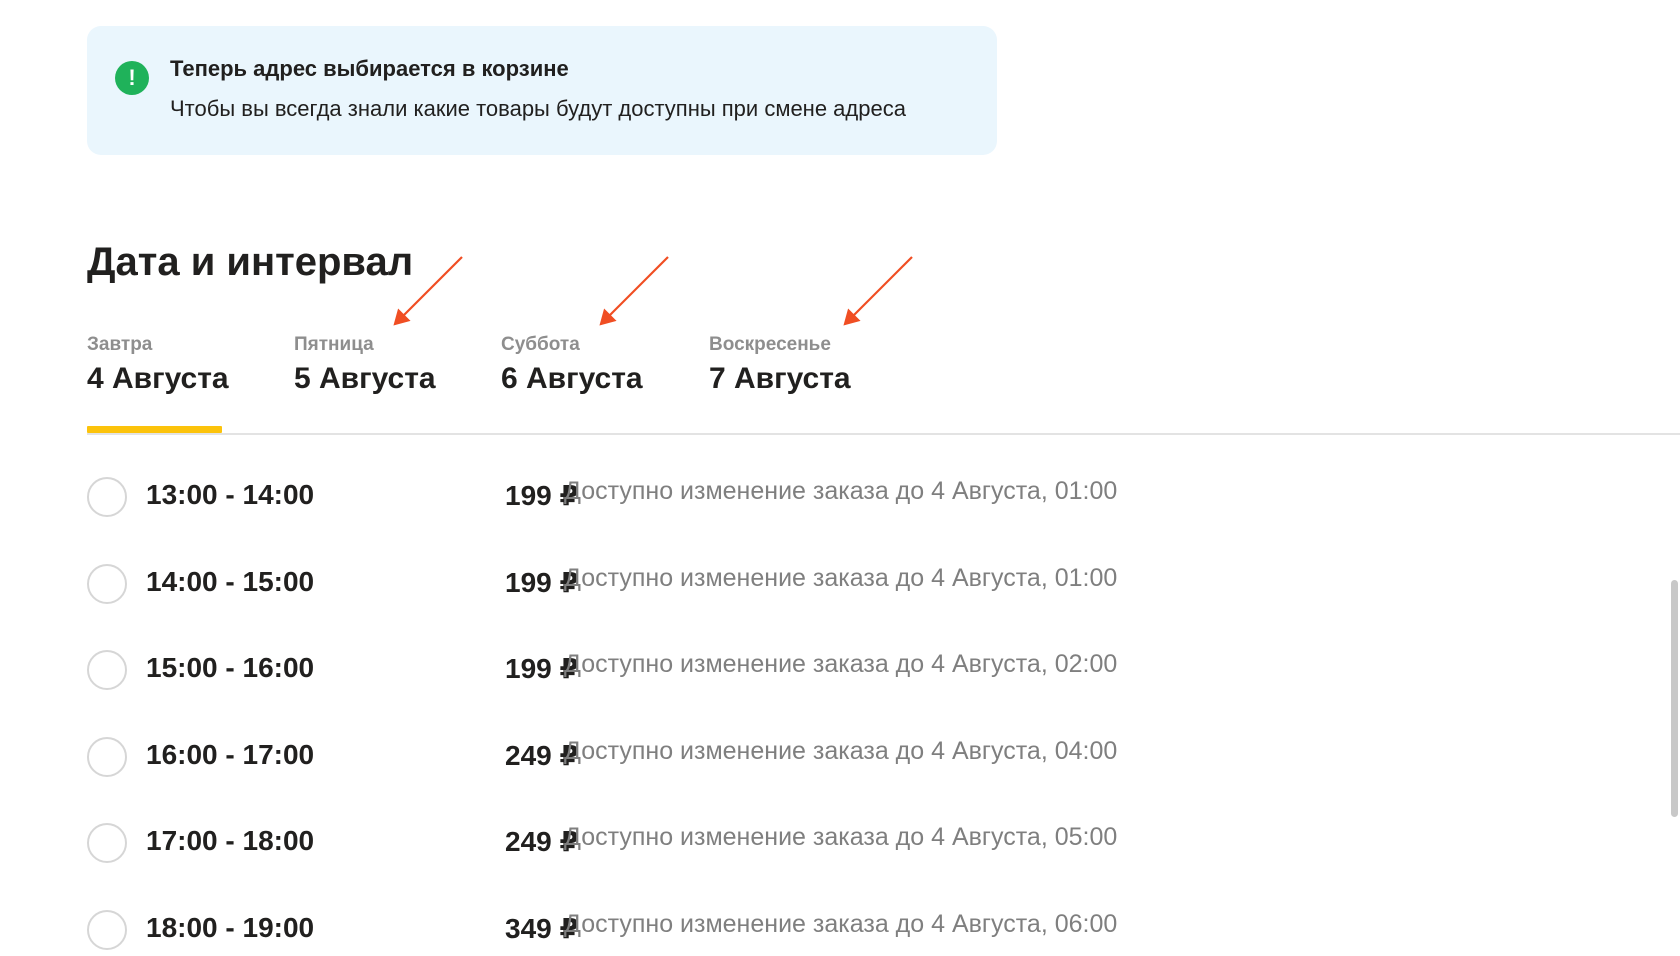 The width and height of the screenshot is (1680, 956). What do you see at coordinates (572, 378) in the screenshot?
I see `tab-date: 6 Августа` at bounding box center [572, 378].